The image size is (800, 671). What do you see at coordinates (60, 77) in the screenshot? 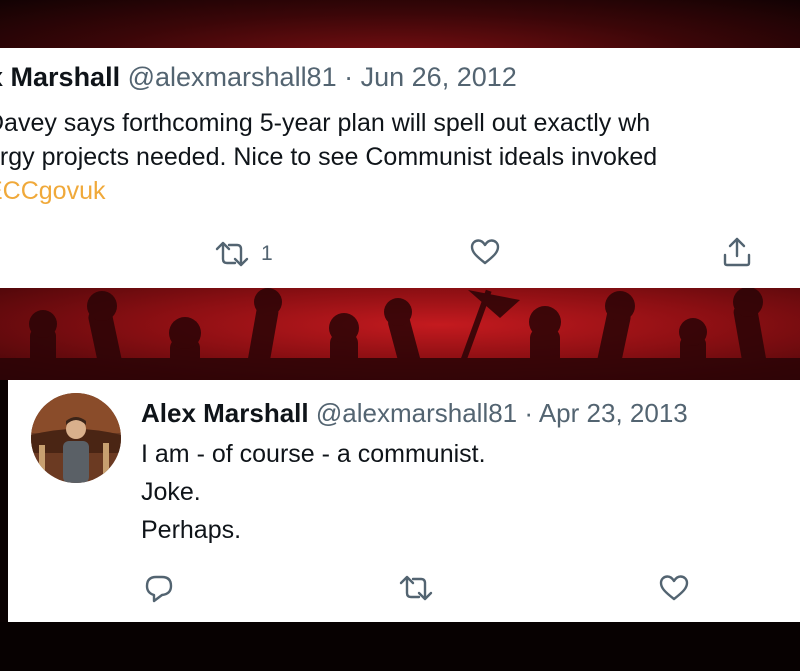
I see `author-name: ex Marshall` at bounding box center [60, 77].